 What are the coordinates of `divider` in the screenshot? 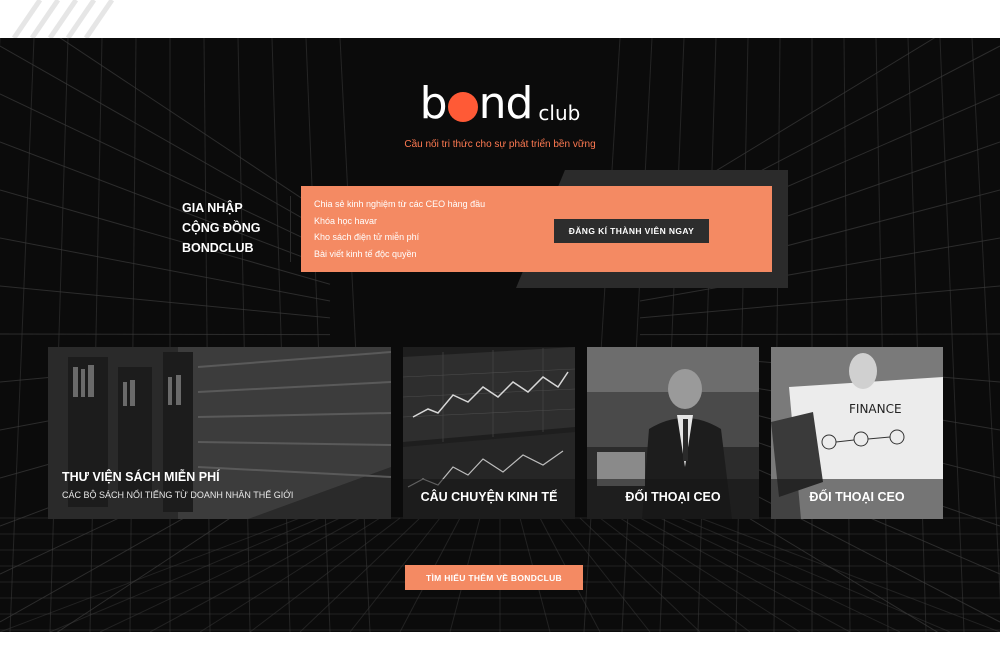 It's located at (290, 229).